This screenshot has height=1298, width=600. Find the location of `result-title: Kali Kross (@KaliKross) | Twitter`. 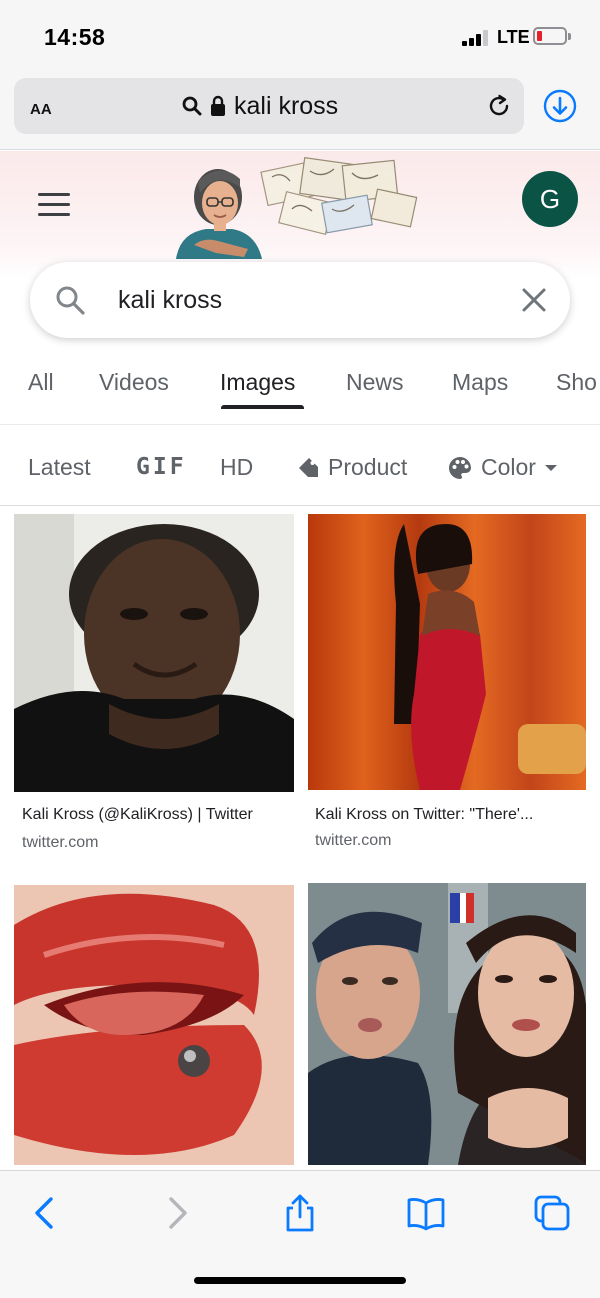

result-title: Kali Kross (@KaliKross) | Twitter is located at coordinates (157, 815).